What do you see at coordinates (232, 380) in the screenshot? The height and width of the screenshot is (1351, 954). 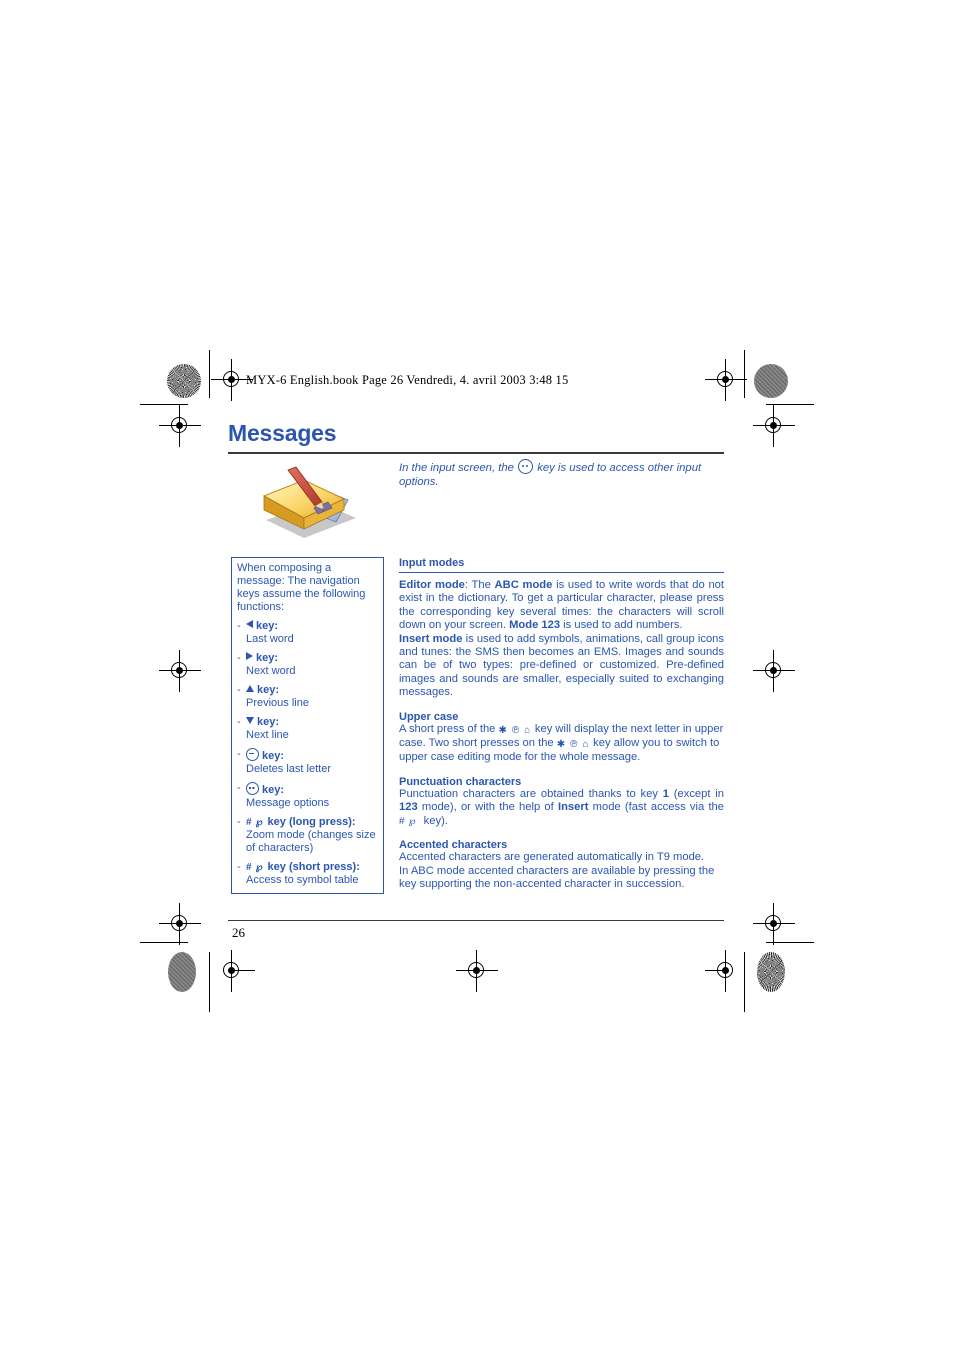 I see `registration-mark-top-left` at bounding box center [232, 380].